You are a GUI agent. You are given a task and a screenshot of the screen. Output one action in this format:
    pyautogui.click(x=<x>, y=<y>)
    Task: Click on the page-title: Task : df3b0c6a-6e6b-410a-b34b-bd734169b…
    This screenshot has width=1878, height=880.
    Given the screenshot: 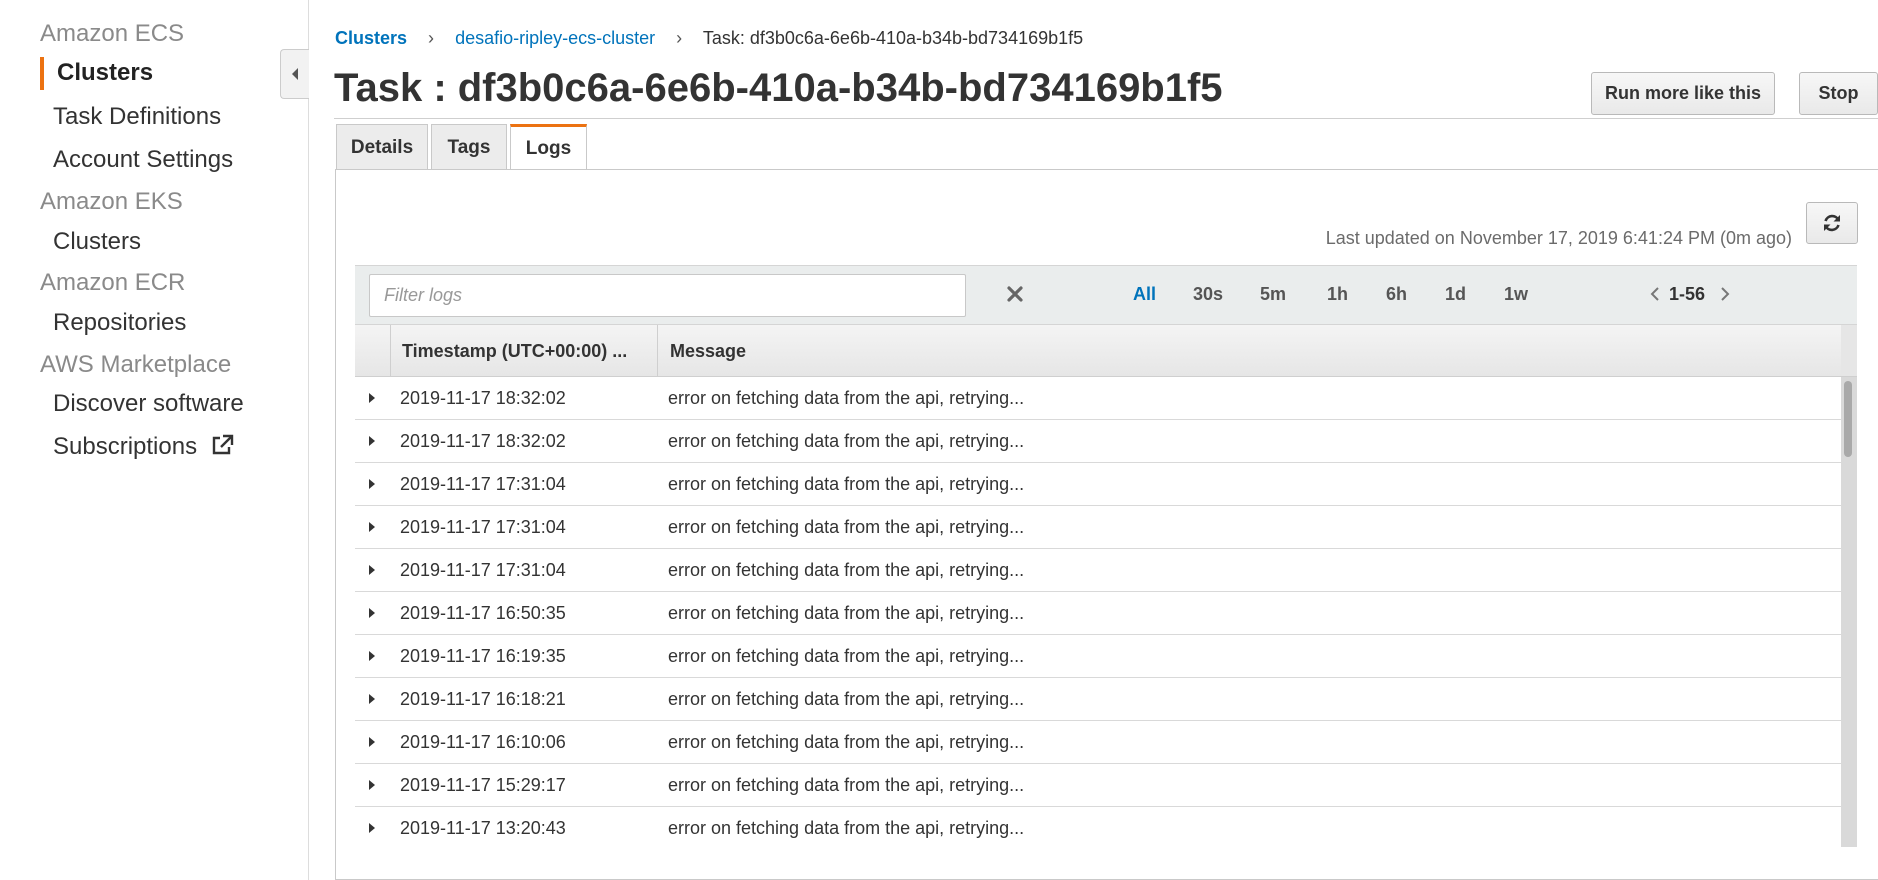 What is the action you would take?
    pyautogui.click(x=778, y=88)
    